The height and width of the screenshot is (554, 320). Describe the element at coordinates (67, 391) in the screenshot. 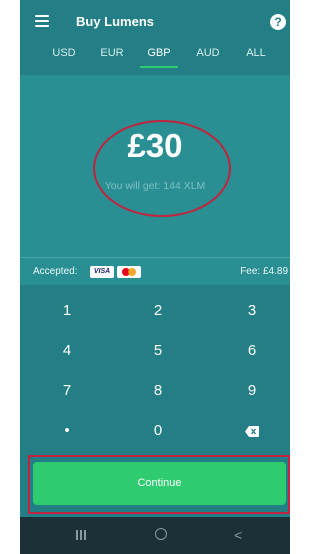

I see `key-7: 7` at that location.